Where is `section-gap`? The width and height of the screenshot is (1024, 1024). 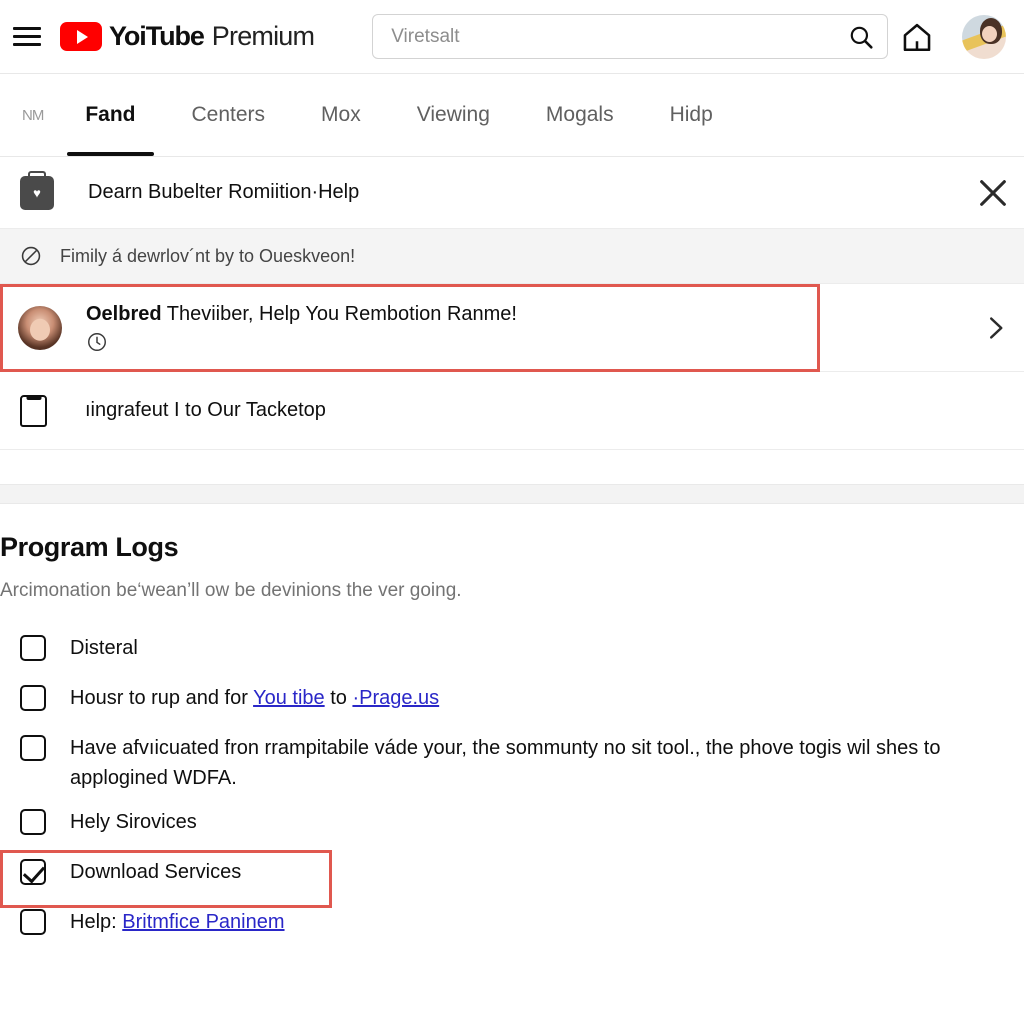 section-gap is located at coordinates (512, 467).